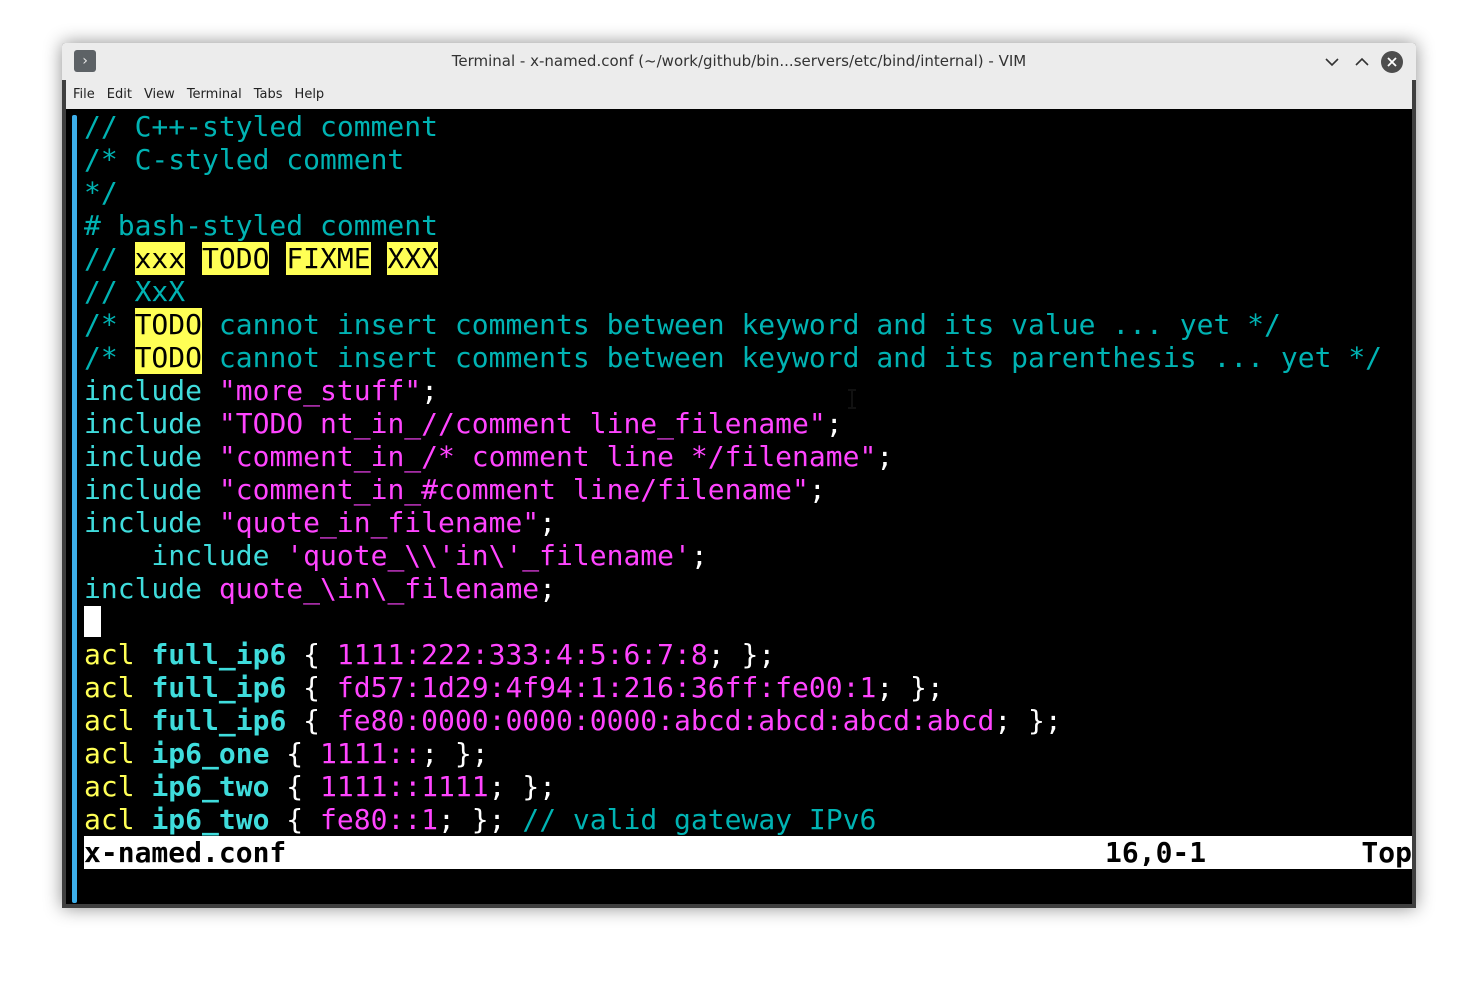 This screenshot has width=1478, height=1001. What do you see at coordinates (109, 324) in the screenshot?
I see `code-token: /*` at bounding box center [109, 324].